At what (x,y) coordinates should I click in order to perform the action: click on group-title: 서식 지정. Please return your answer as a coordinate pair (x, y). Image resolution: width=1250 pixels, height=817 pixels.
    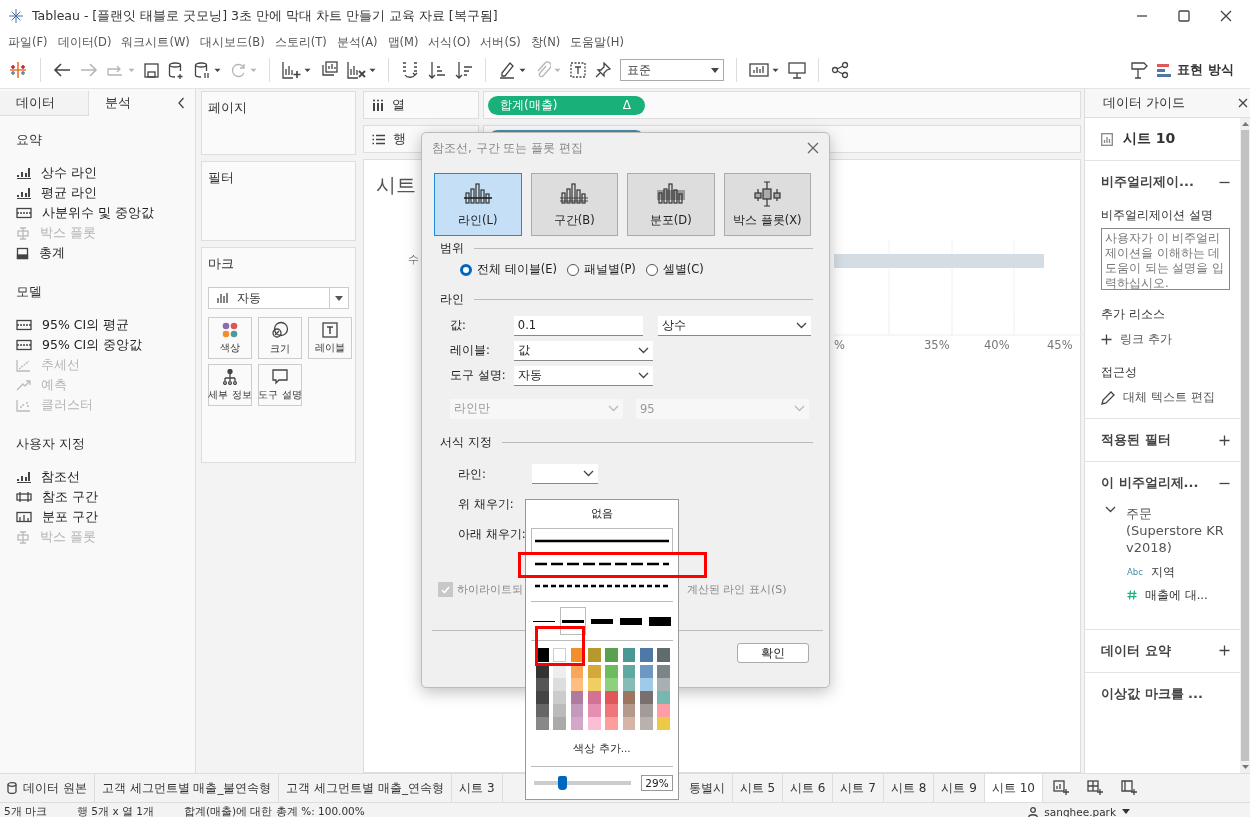
    Looking at the image, I should click on (466, 442).